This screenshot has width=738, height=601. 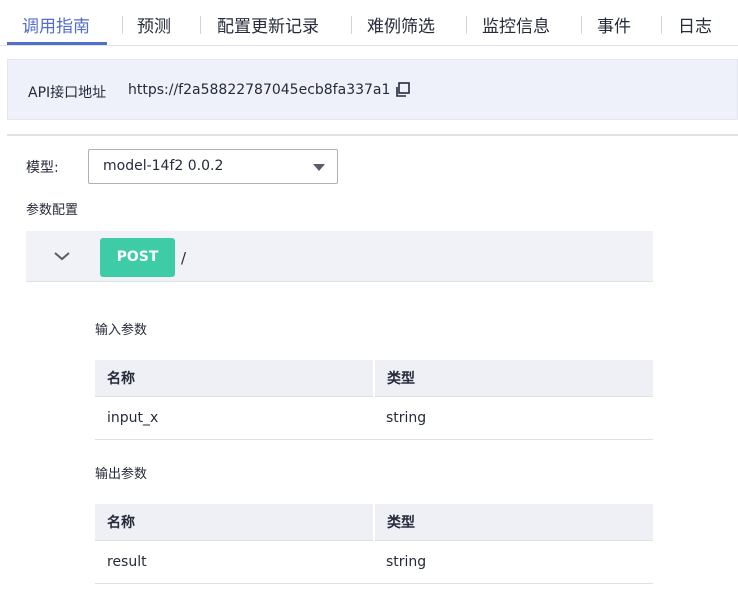 I want to click on input-params-table: 名称 类型 input_x string, so click(x=374, y=400).